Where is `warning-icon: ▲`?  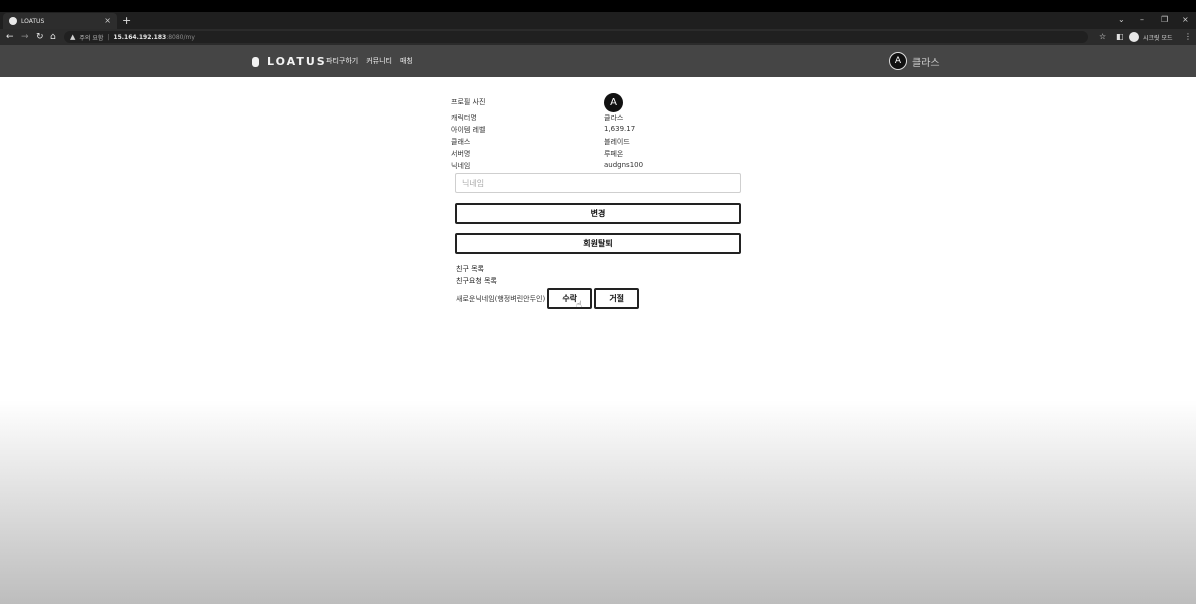 warning-icon: ▲ is located at coordinates (73, 37).